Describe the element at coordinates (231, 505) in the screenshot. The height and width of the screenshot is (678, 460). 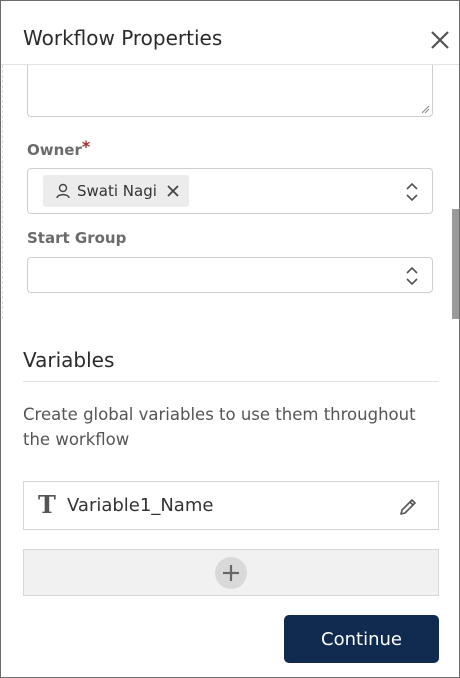
I see `variable-row: T Variable1_Name` at that location.